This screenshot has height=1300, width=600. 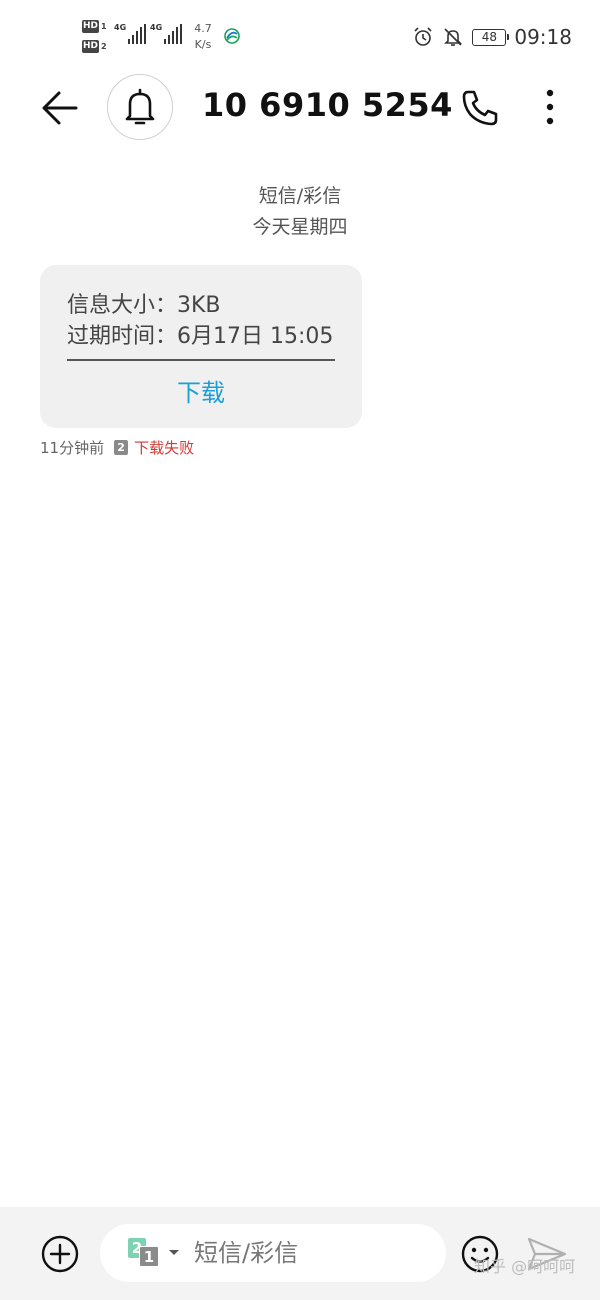 I want to click on page-title: 10 6910 5254, so click(x=327, y=105).